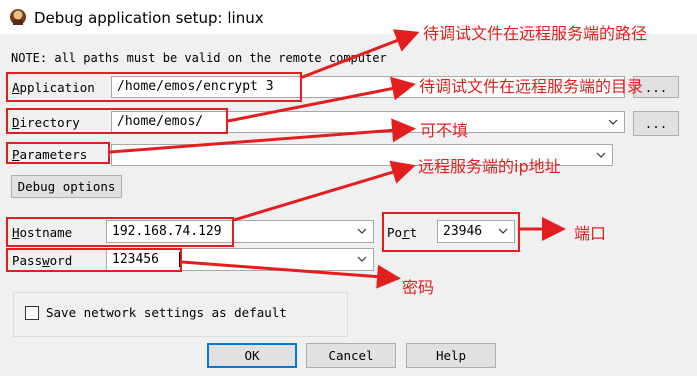 The width and height of the screenshot is (697, 376). I want to click on annotation-directory-text: 待调试文件在远程服务端的目录, so click(531, 86).